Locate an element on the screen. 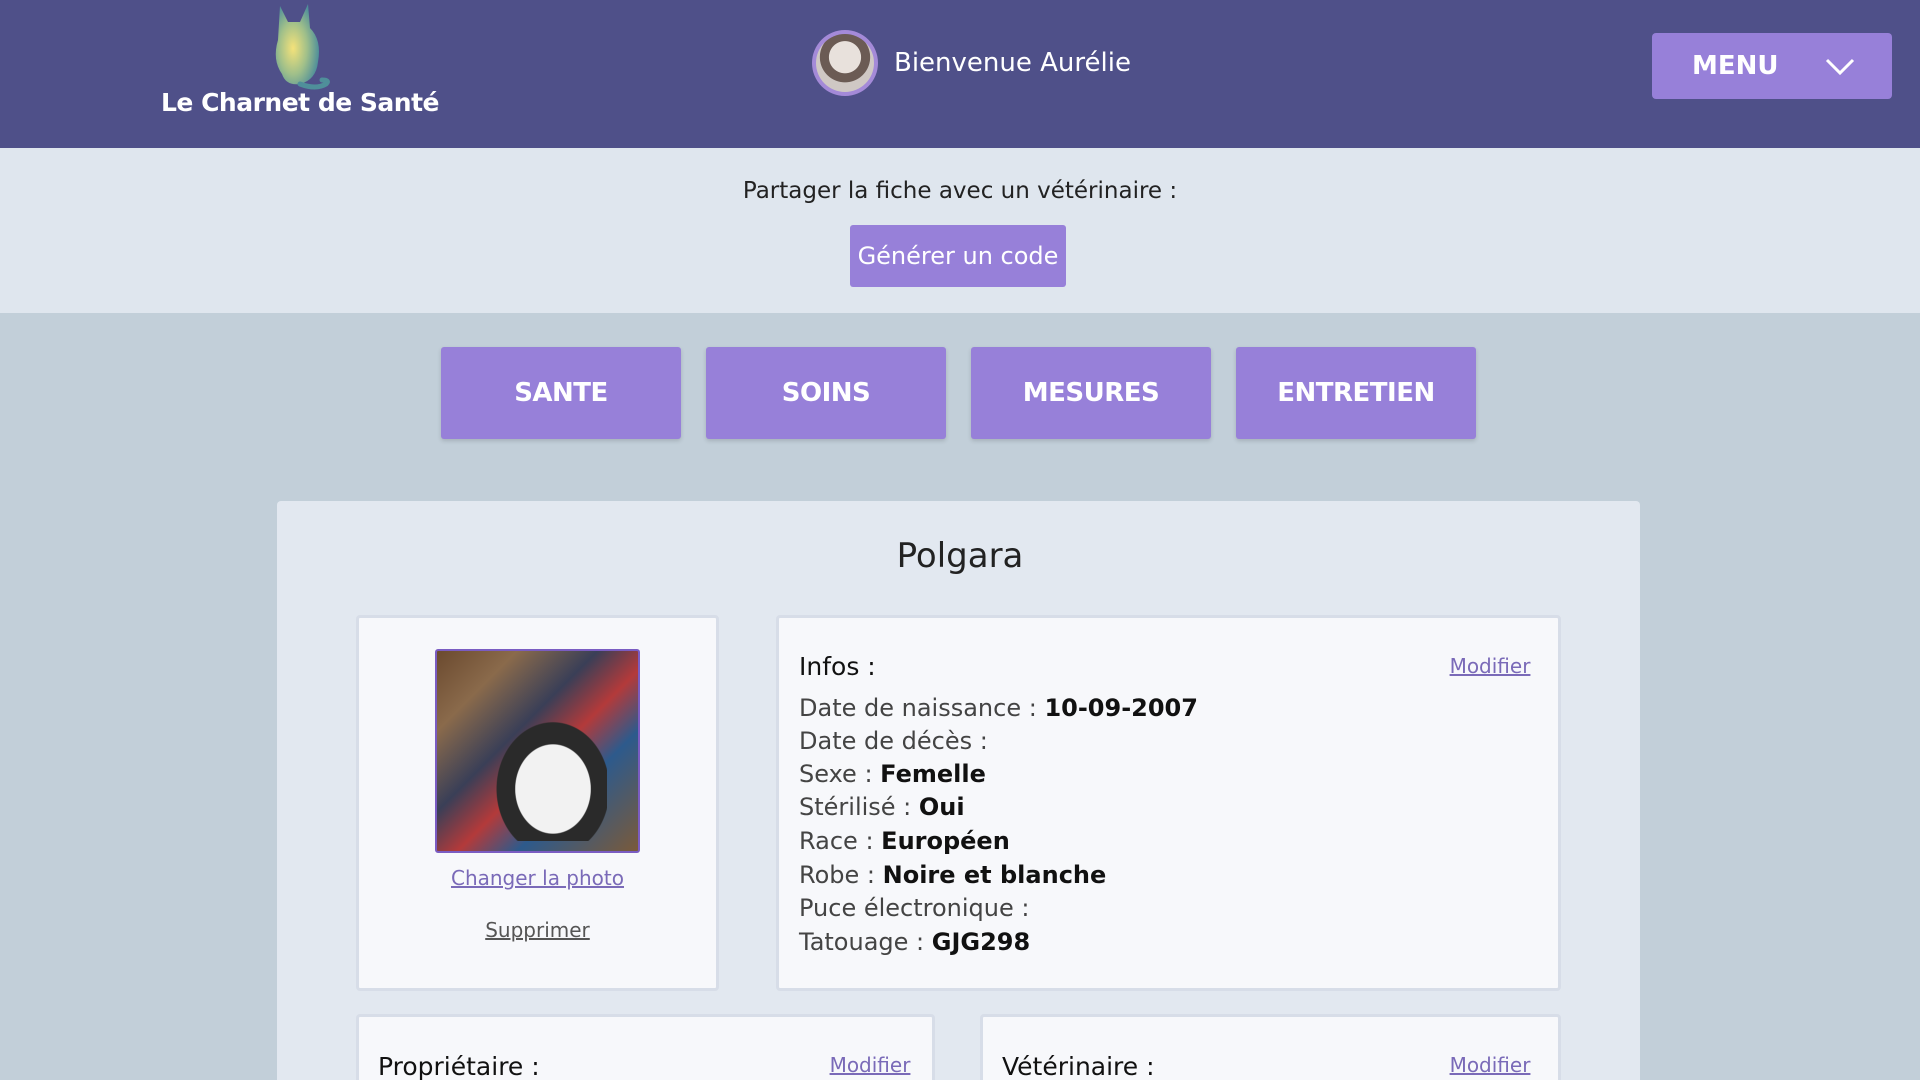 This screenshot has height=1080, width=1920. info-value: Noire et blanche is located at coordinates (994, 875).